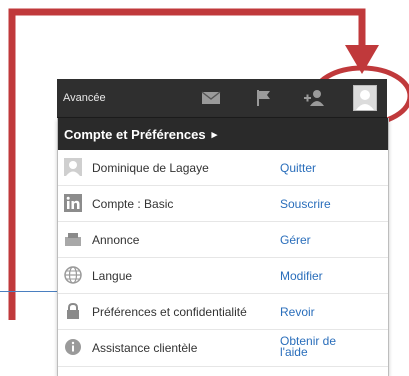 The width and height of the screenshot is (409, 376). I want to click on logout-link: Quitter, so click(298, 168).